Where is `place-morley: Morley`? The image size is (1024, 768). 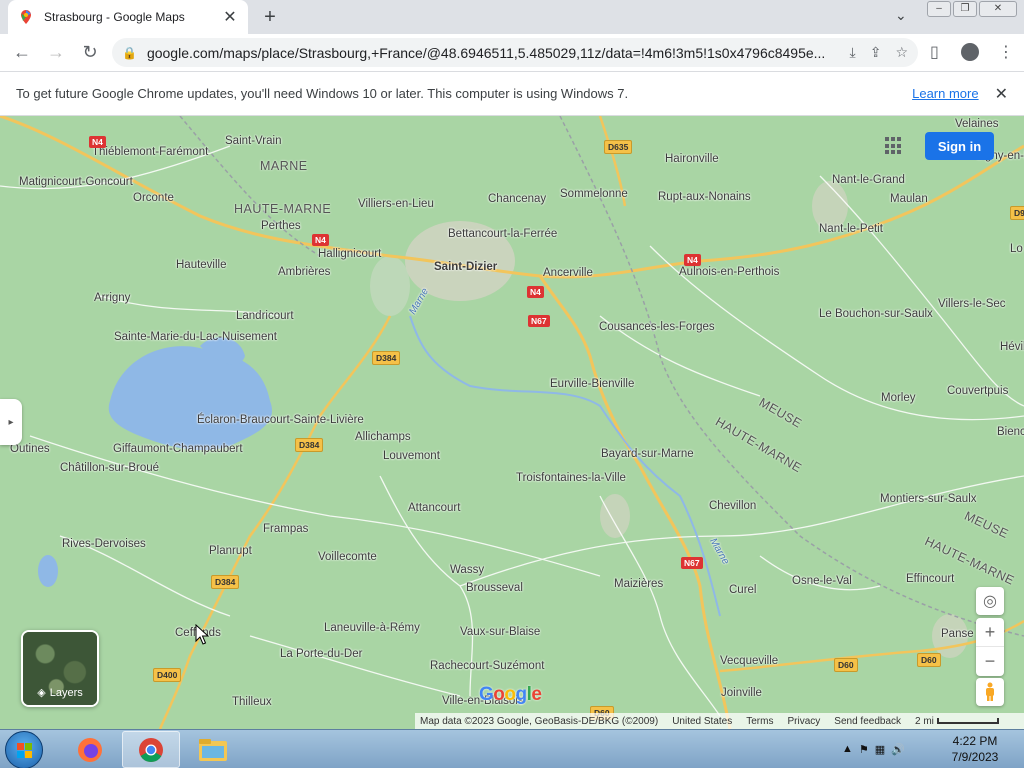 place-morley: Morley is located at coordinates (898, 398).